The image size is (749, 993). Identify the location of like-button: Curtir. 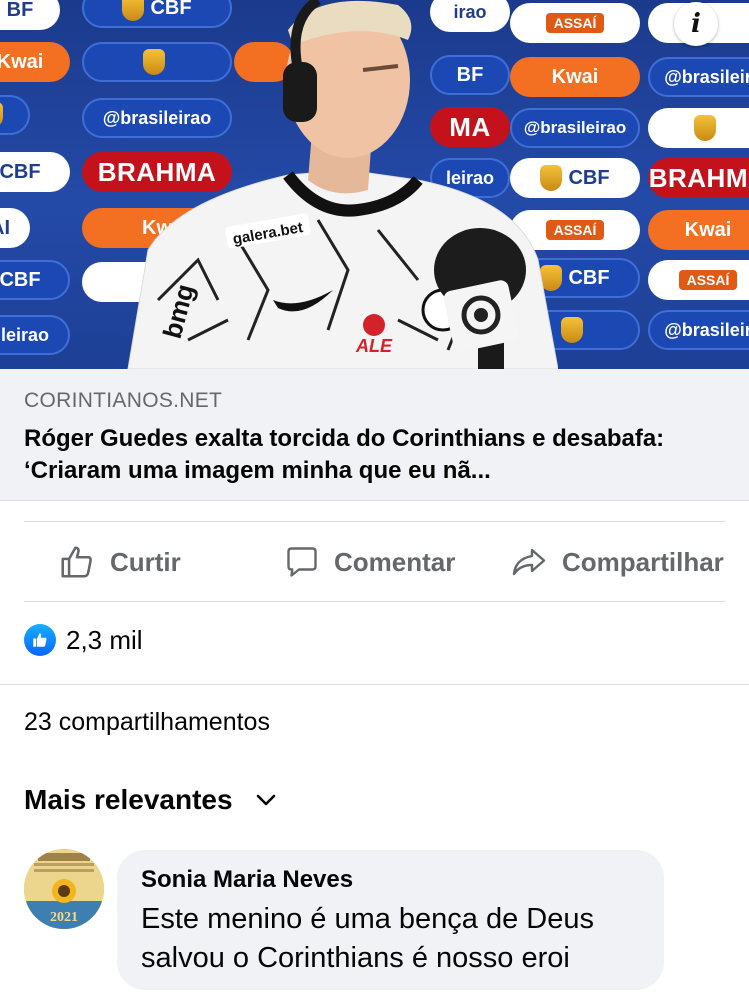
(119, 562).